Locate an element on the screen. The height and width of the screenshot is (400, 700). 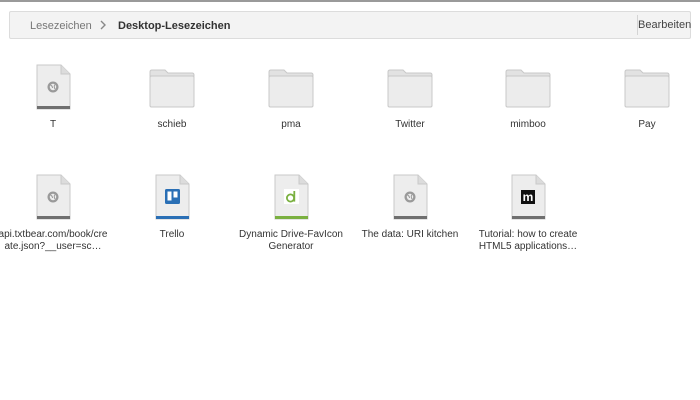
folder-label: pma is located at coordinates (291, 124).